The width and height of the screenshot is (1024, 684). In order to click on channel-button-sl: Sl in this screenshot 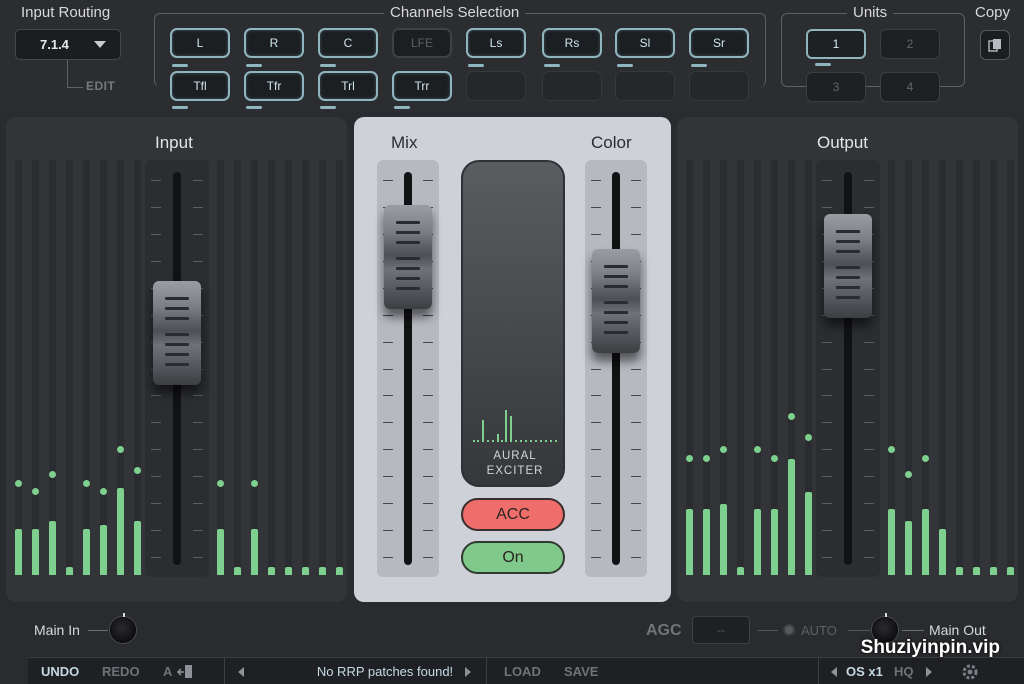, I will do `click(645, 43)`.